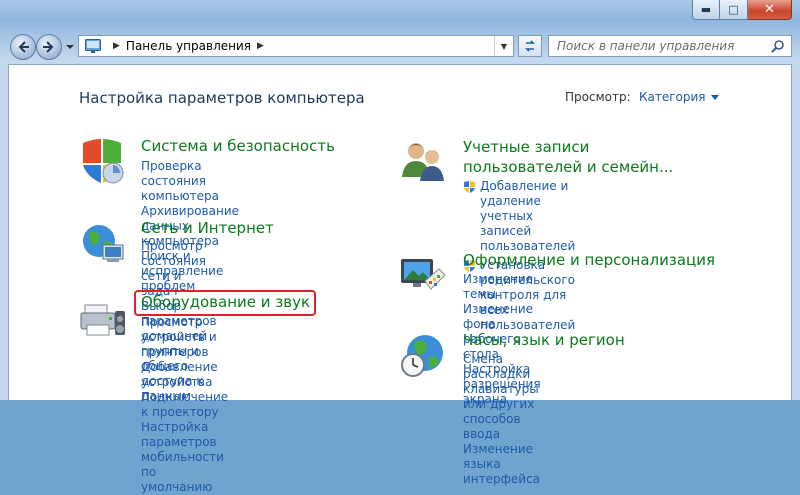  I want to click on link-add-remove-accounts: Добавление и удаление учетных записей, so click(519, 209).